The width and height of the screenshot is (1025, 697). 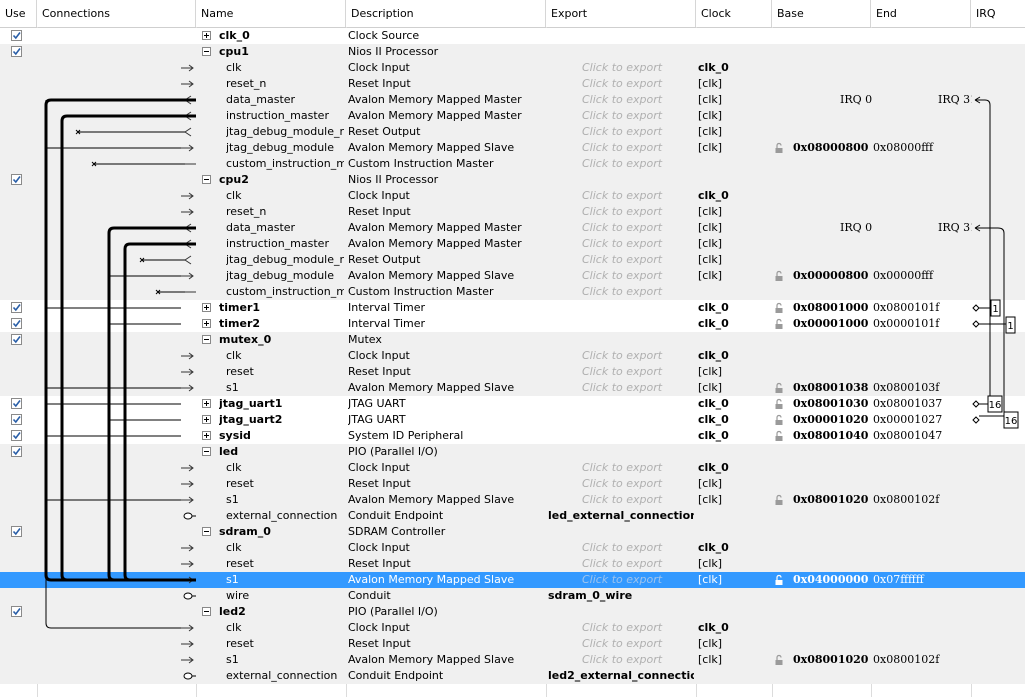 I want to click on irq-number-jtag-uart2: 16, so click(x=1011, y=420).